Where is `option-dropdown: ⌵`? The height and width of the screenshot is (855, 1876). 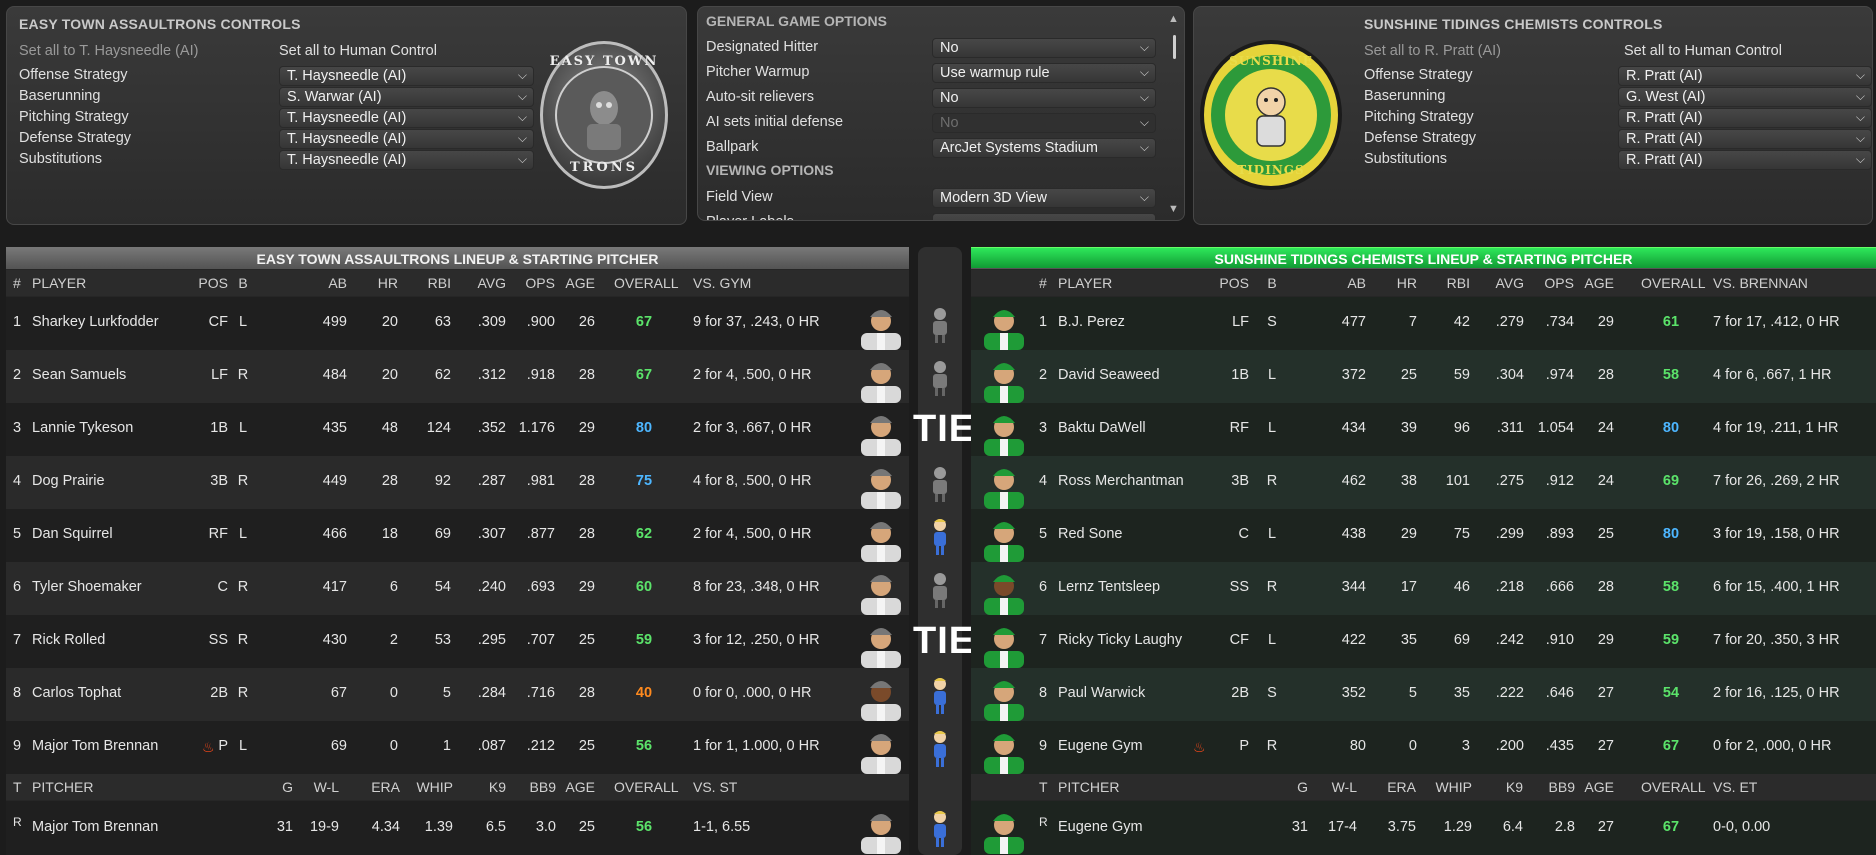 option-dropdown: ⌵ is located at coordinates (1044, 216).